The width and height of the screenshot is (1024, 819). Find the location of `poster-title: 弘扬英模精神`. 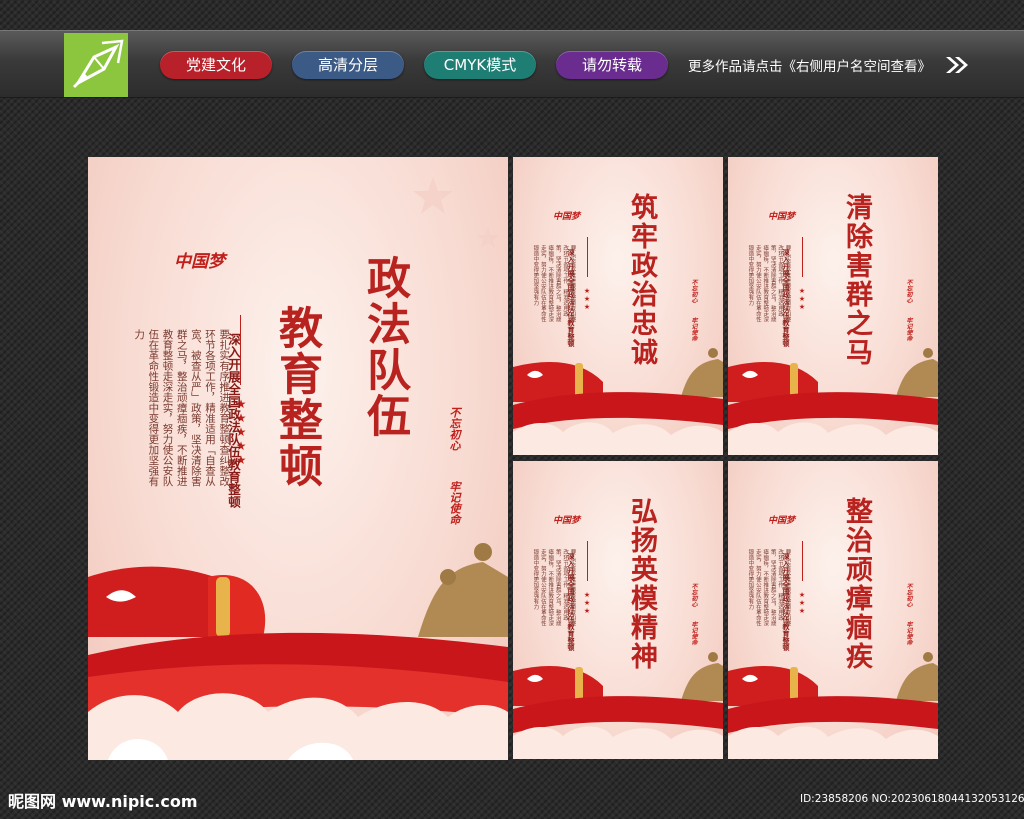

poster-title: 弘扬英模精神 is located at coordinates (641, 584).